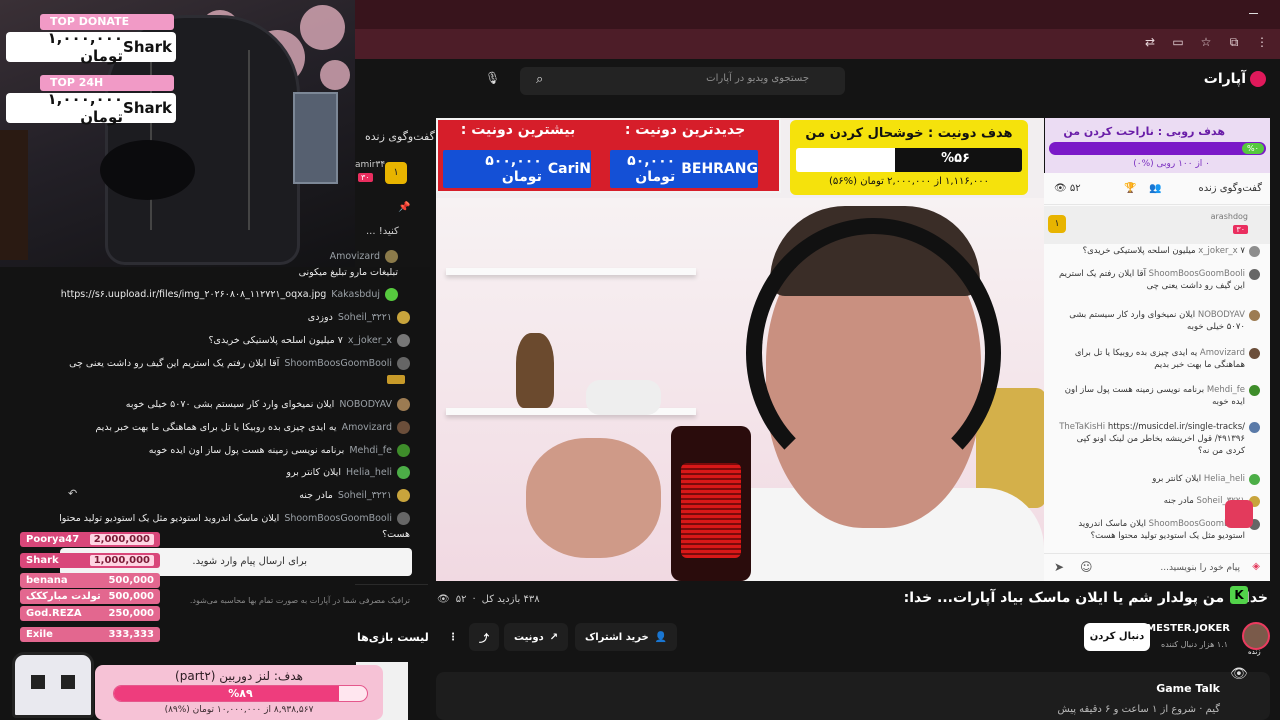 The image size is (1280, 720). What do you see at coordinates (443, 599) in the screenshot?
I see `eye-icon: 👁` at bounding box center [443, 599].